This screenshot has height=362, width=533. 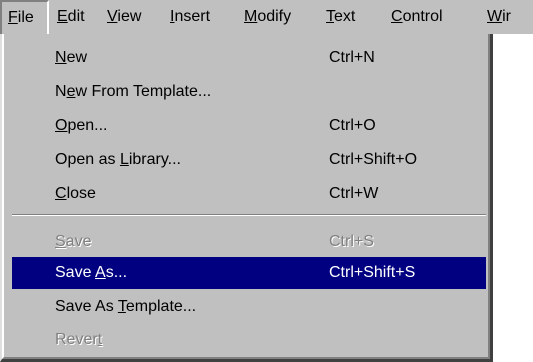 What do you see at coordinates (372, 272) in the screenshot?
I see `menu-item-shortcut: Ctrl+Shift+S` at bounding box center [372, 272].